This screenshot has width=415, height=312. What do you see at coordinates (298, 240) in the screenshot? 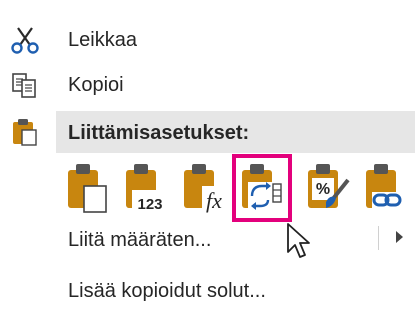
I see `mouse-cursor-icon` at bounding box center [298, 240].